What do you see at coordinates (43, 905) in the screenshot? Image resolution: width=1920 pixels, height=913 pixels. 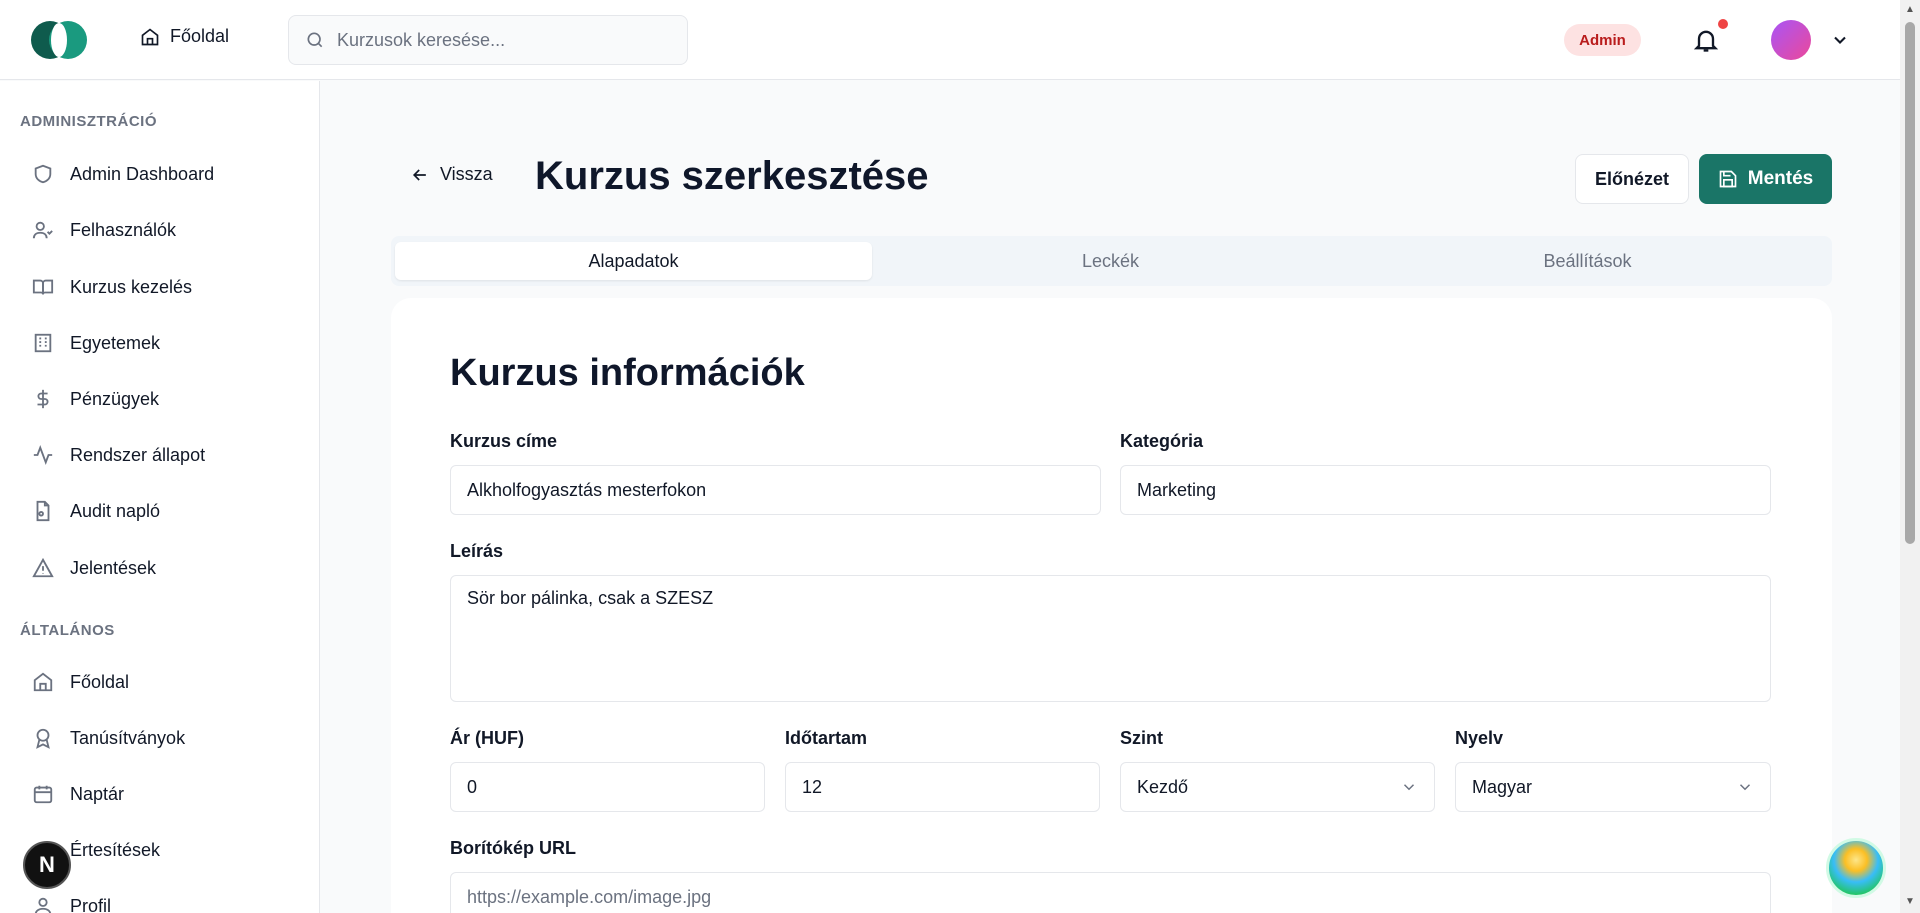 I see `user-icon` at bounding box center [43, 905].